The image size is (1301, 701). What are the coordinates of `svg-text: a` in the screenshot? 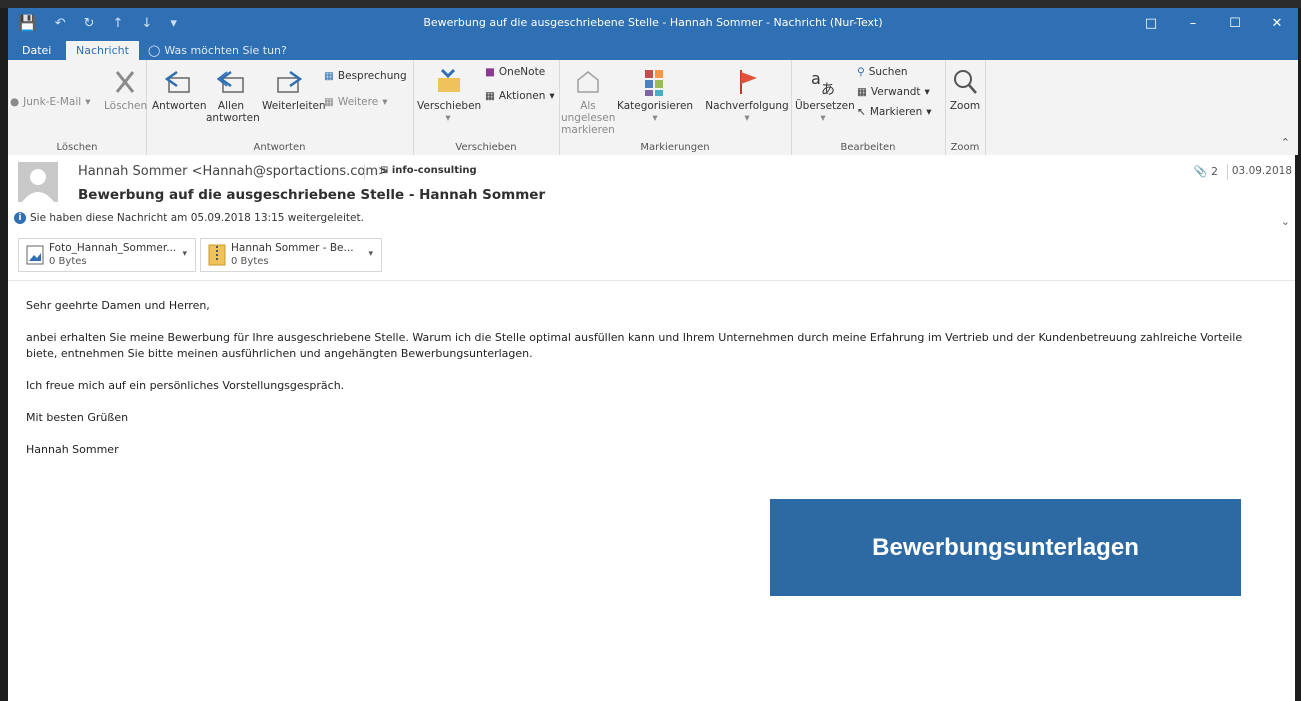 It's located at (816, 78).